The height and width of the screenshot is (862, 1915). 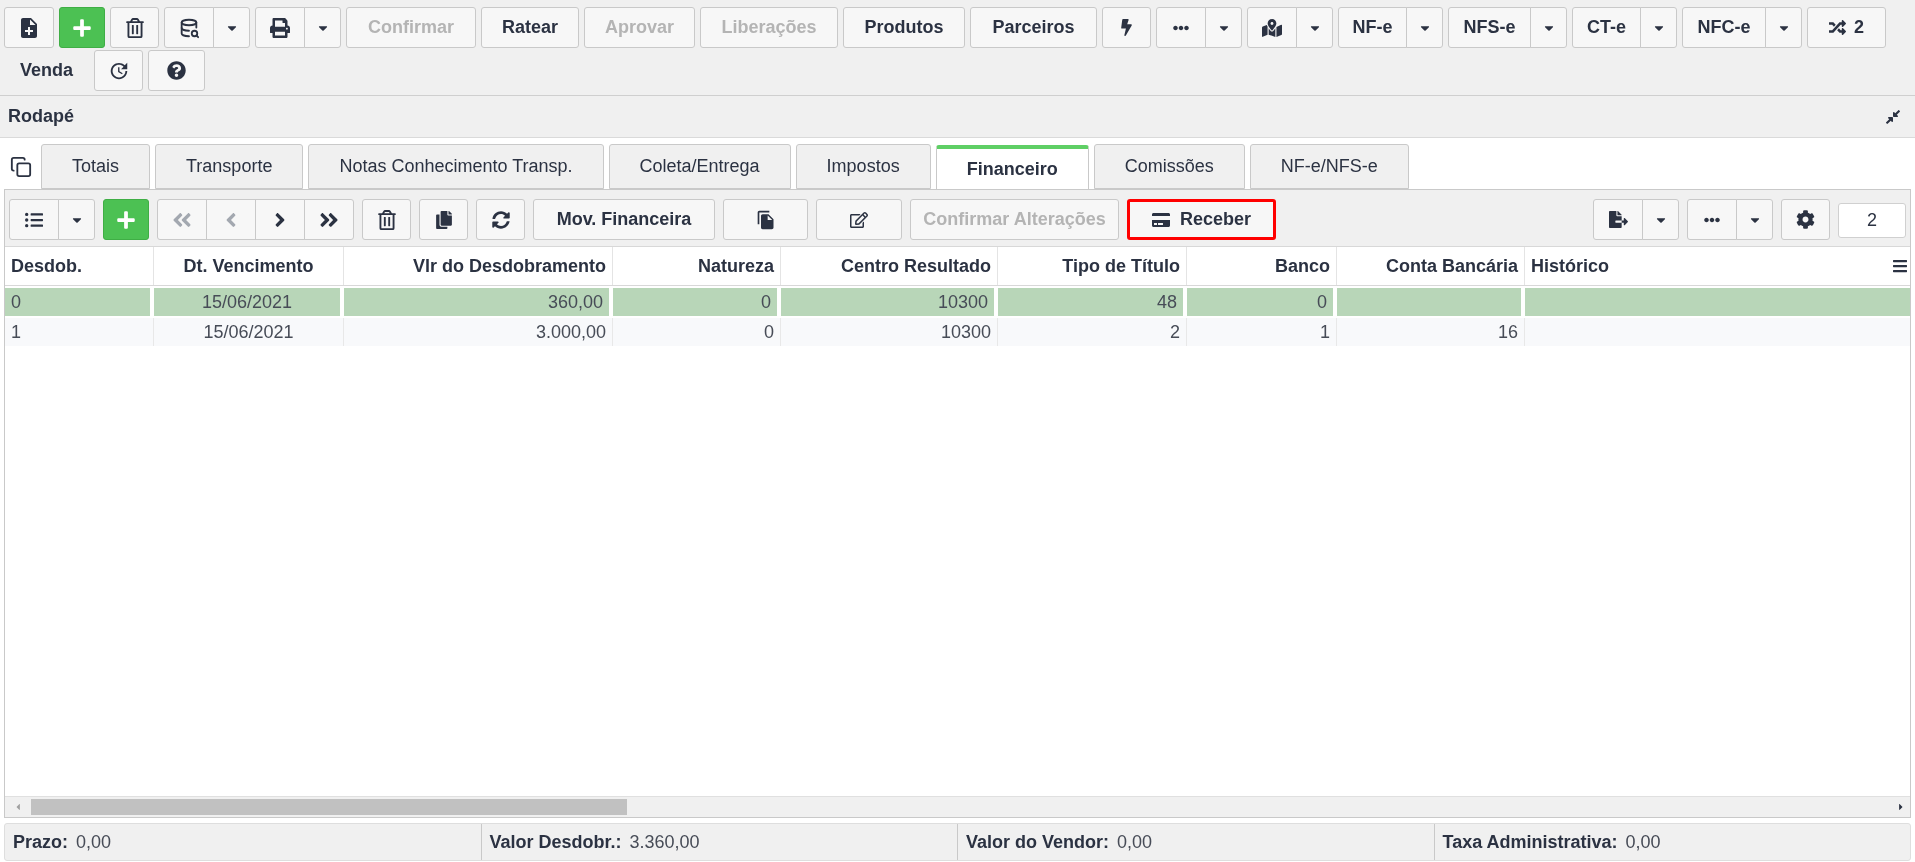 What do you see at coordinates (1160, 219) in the screenshot?
I see `card-icon` at bounding box center [1160, 219].